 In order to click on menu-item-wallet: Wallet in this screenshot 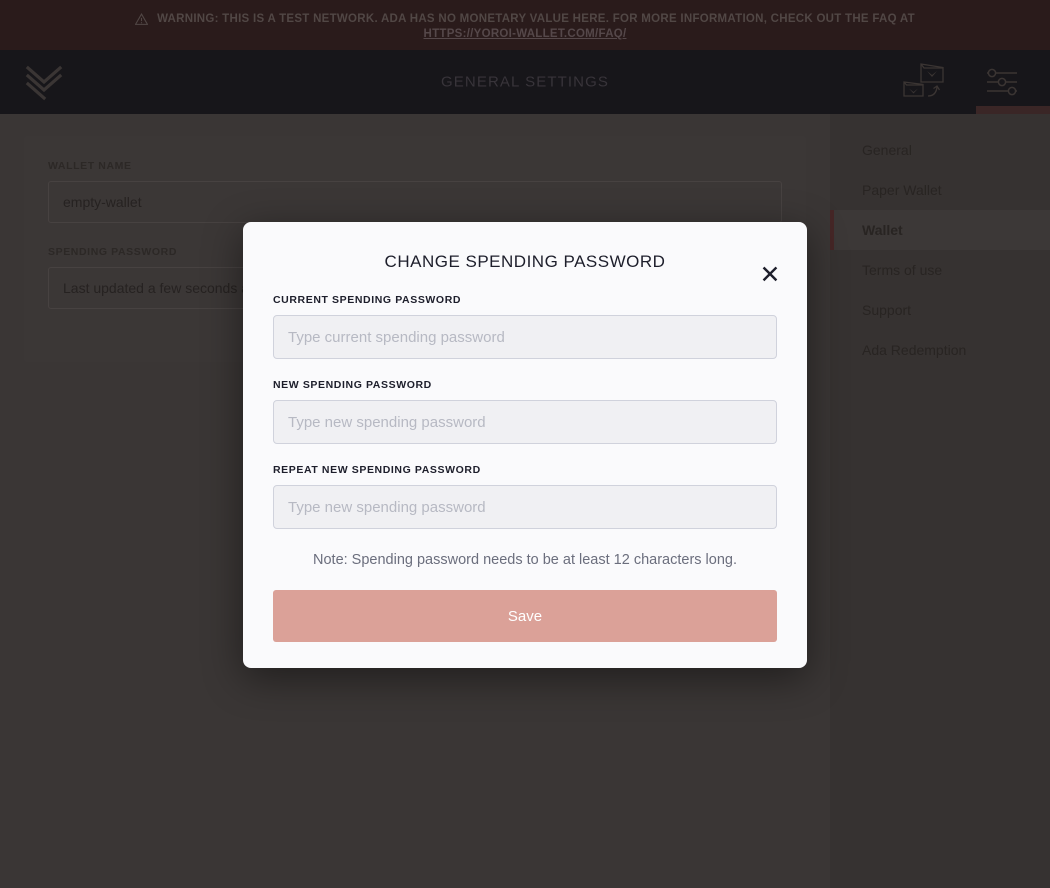, I will do `click(940, 230)`.